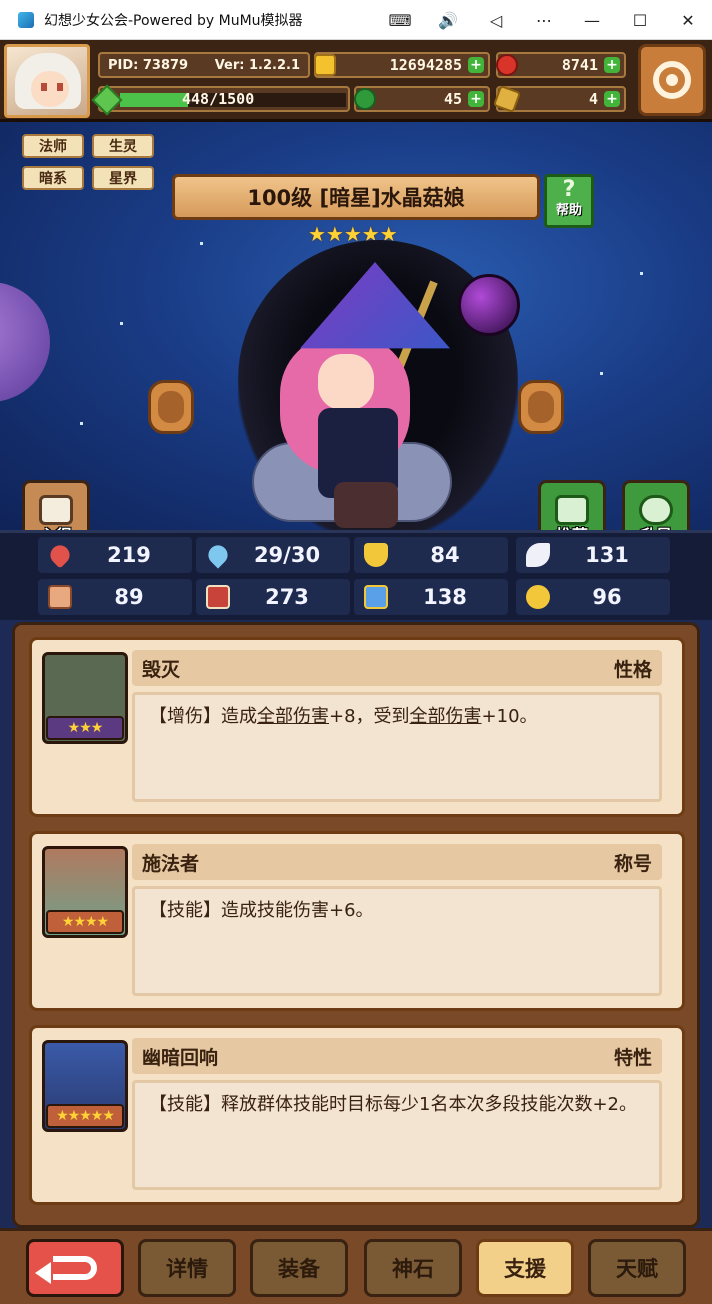 The height and width of the screenshot is (1304, 712). I want to click on recommend-button: 推荐, so click(572, 505).